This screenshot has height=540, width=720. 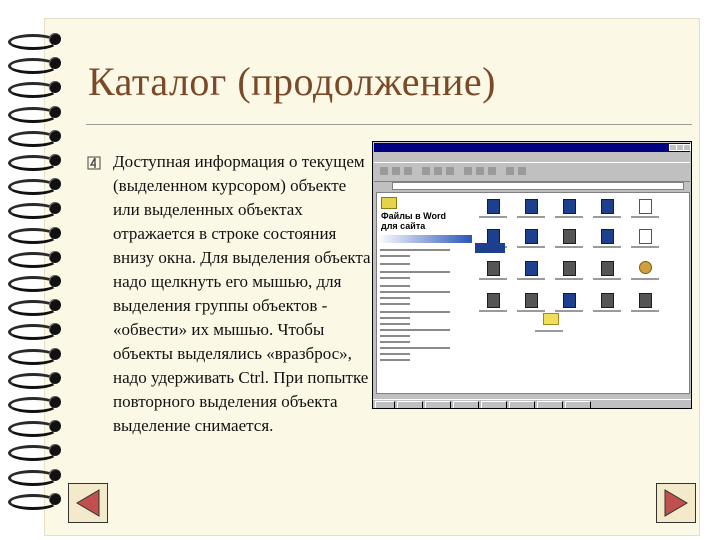 I want to click on title-divider, so click(x=389, y=124).